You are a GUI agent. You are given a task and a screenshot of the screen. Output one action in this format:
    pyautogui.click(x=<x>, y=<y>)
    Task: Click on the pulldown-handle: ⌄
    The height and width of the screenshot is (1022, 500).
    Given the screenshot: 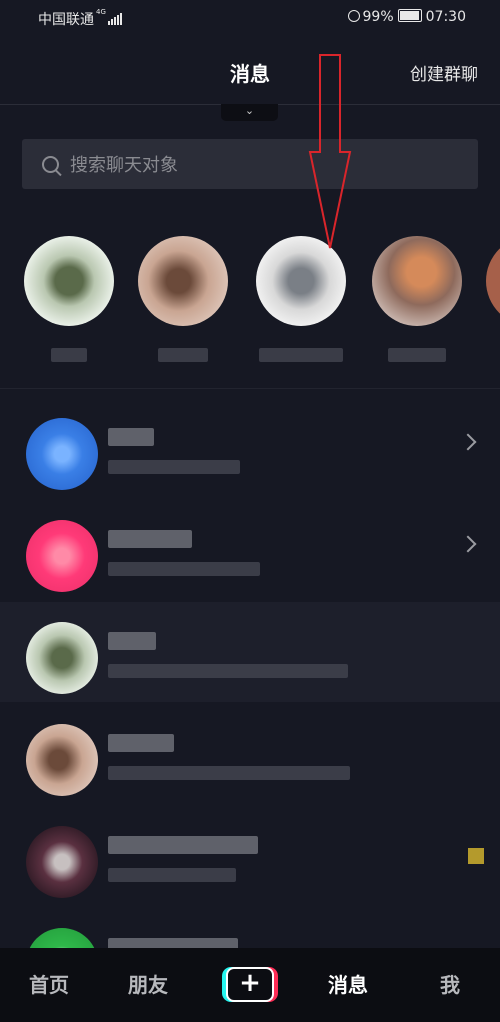 What is the action you would take?
    pyautogui.click(x=249, y=112)
    